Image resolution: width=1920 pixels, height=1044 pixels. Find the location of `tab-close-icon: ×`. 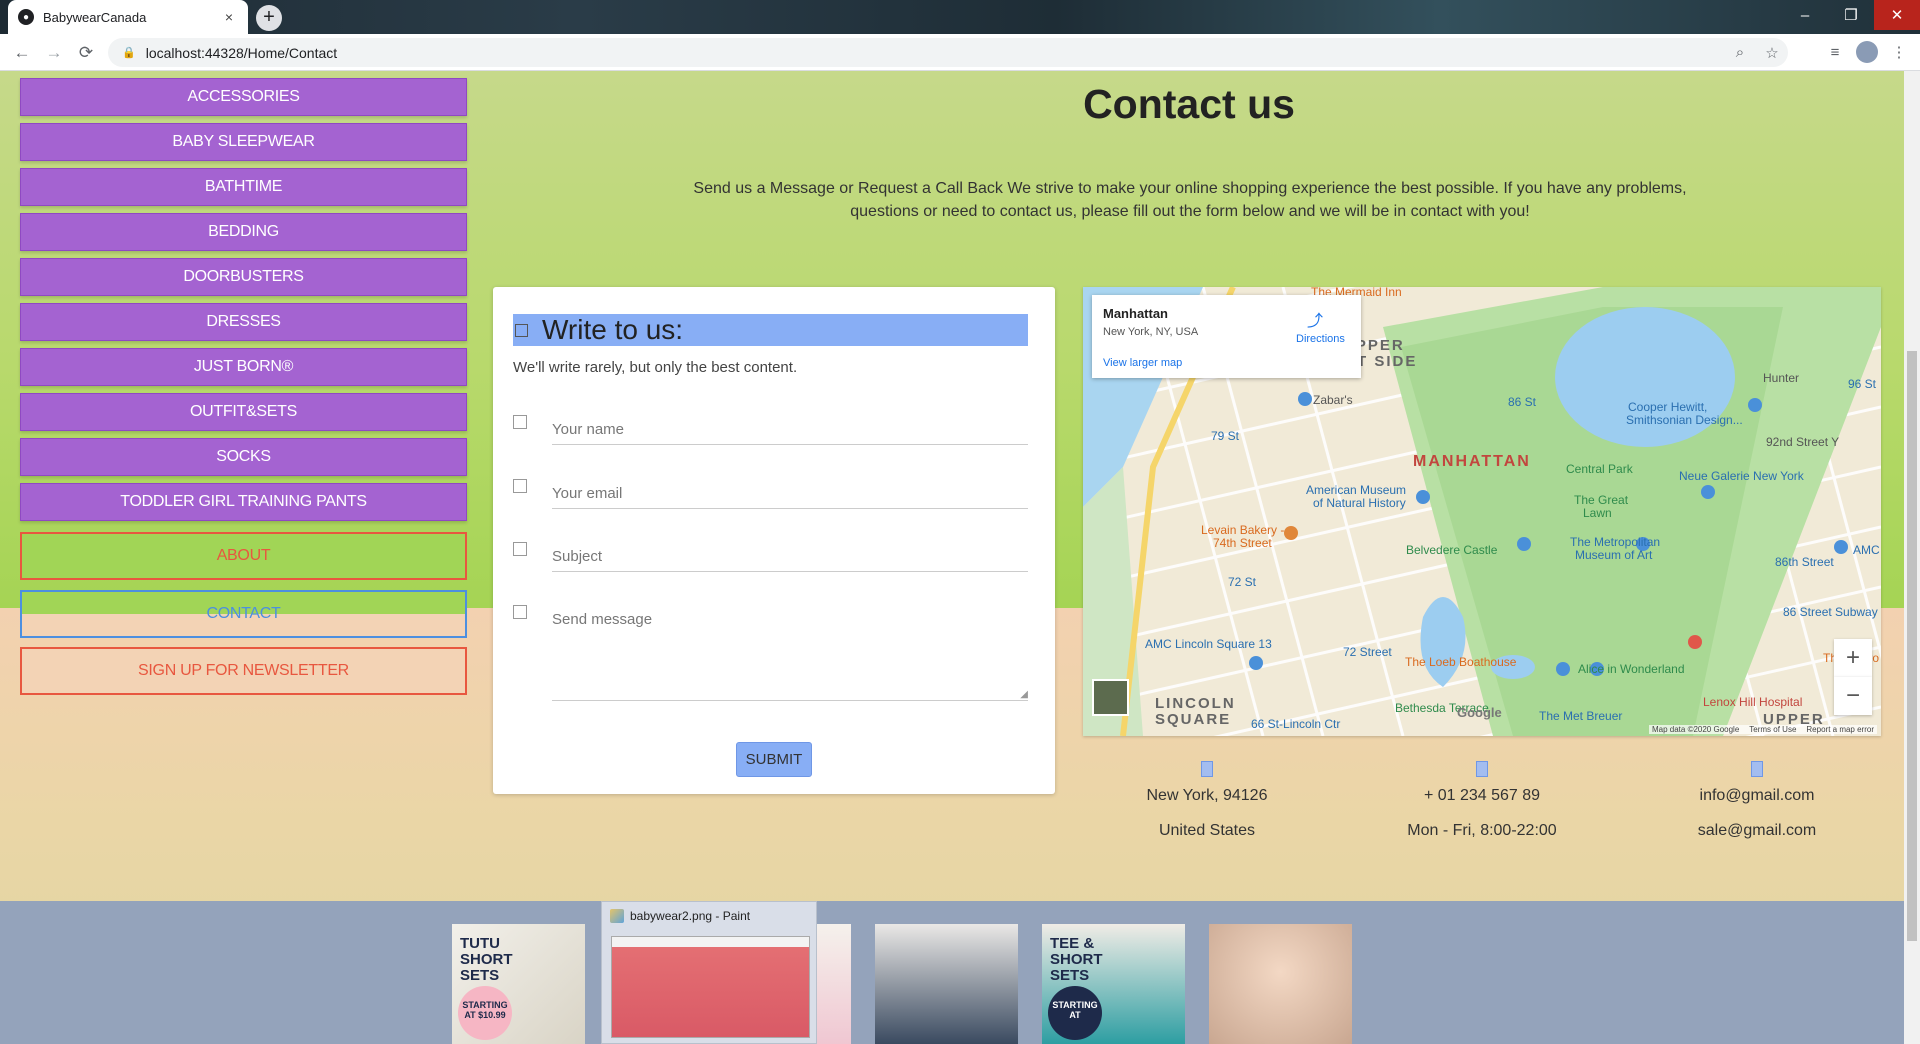

tab-close-icon: × is located at coordinates (229, 17).